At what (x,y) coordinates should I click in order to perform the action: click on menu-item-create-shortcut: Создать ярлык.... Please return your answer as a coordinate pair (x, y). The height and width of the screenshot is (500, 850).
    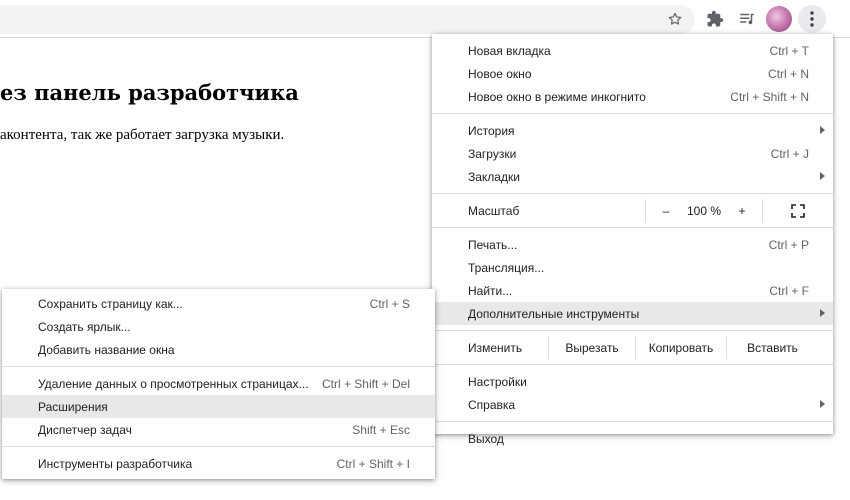
    Looking at the image, I should click on (218, 326).